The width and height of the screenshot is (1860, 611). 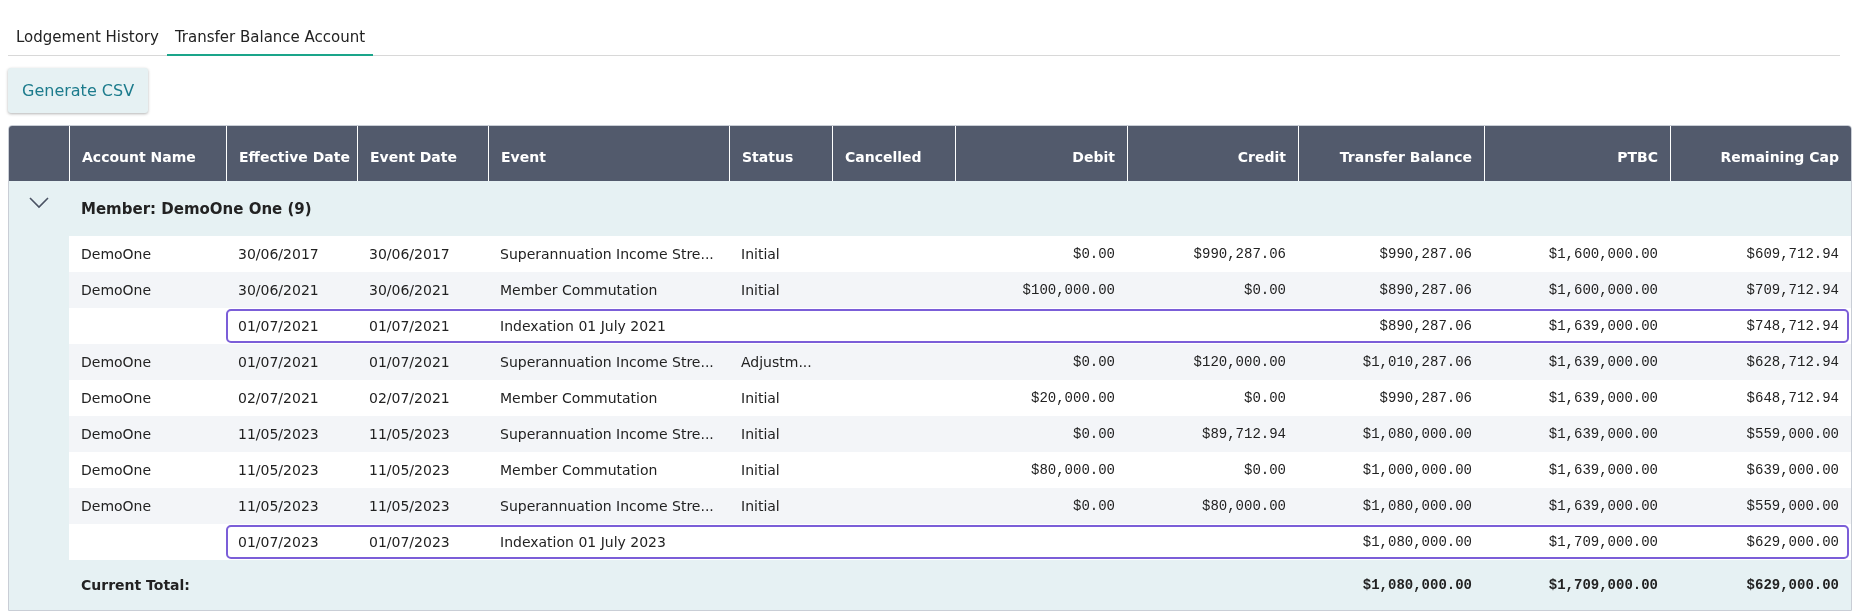 I want to click on generate-csv-button: Generate CSV, so click(x=78, y=90).